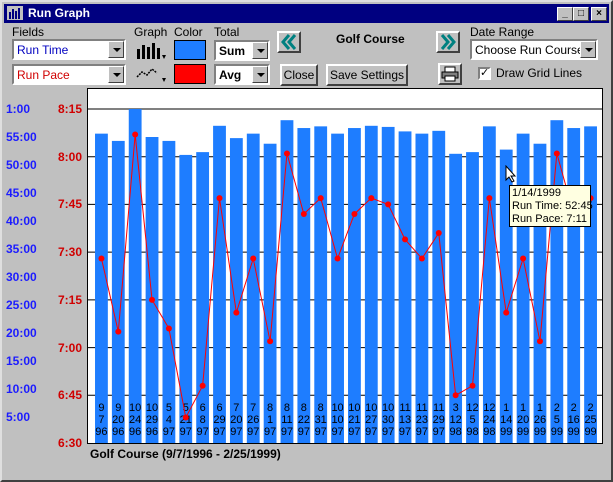  Describe the element at coordinates (21, 305) in the screenshot. I see `left-axis-tick: 25:00` at that location.